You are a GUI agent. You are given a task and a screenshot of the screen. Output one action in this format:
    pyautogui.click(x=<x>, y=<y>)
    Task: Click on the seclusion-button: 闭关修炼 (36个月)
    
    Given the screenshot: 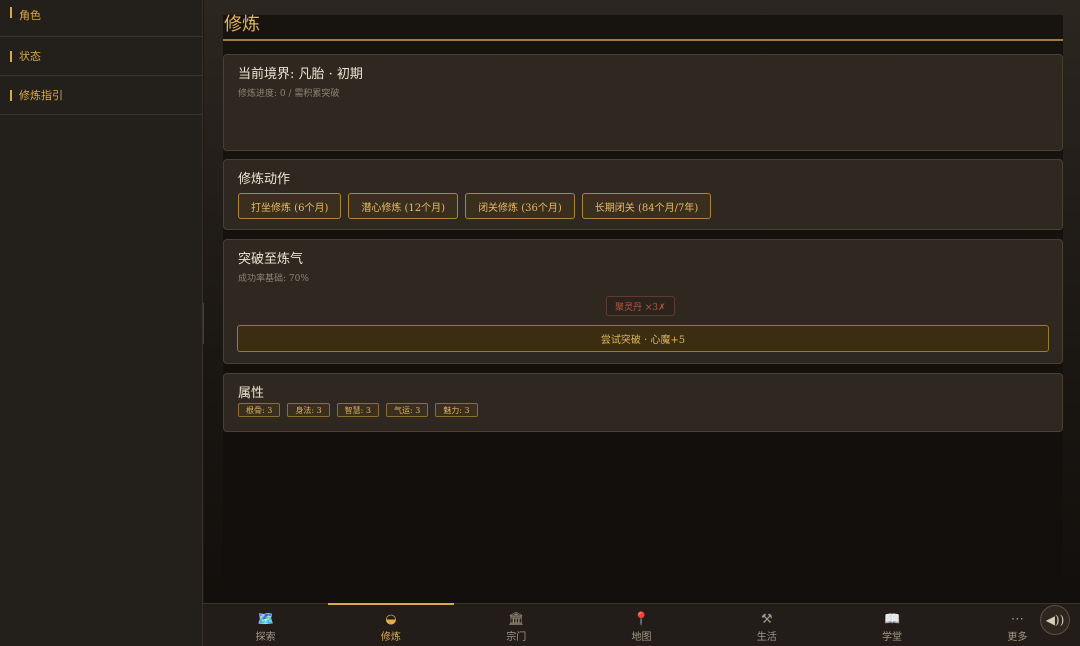 What is the action you would take?
    pyautogui.click(x=520, y=206)
    